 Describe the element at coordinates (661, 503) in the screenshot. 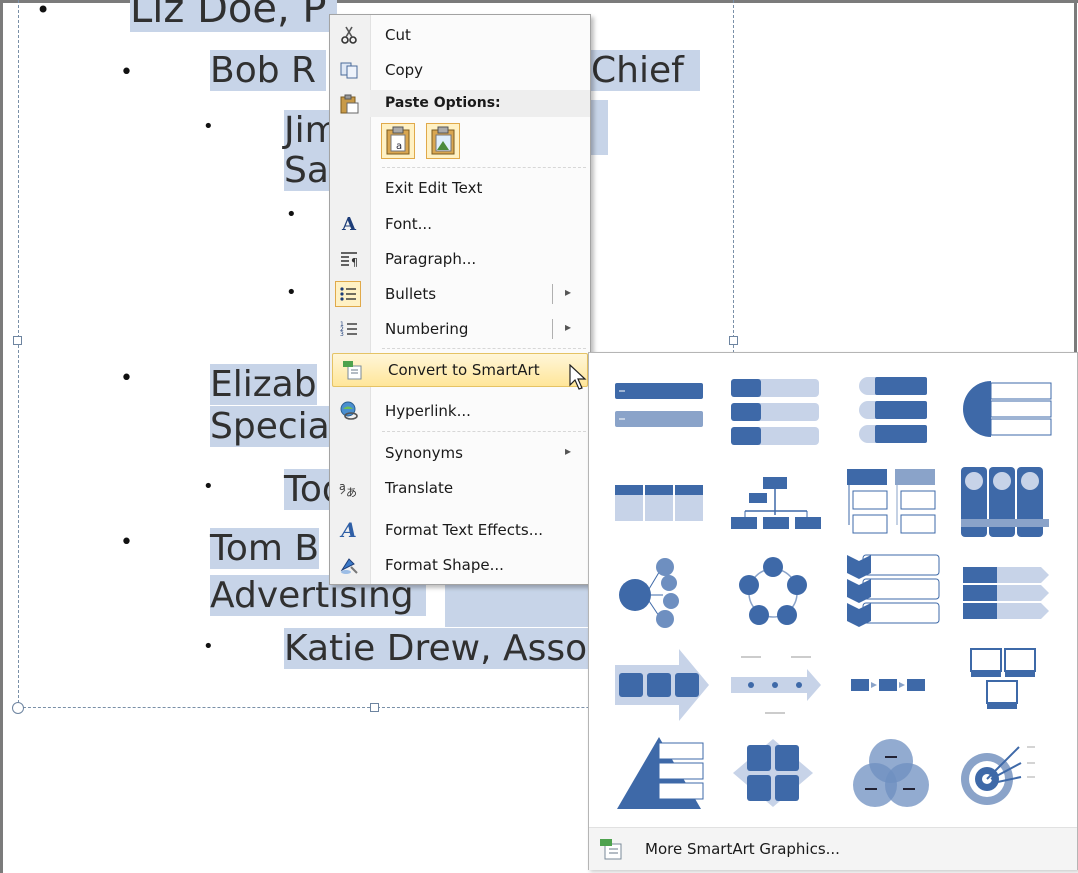

I see `smartart-layout-horizontal-bullet-list` at that location.